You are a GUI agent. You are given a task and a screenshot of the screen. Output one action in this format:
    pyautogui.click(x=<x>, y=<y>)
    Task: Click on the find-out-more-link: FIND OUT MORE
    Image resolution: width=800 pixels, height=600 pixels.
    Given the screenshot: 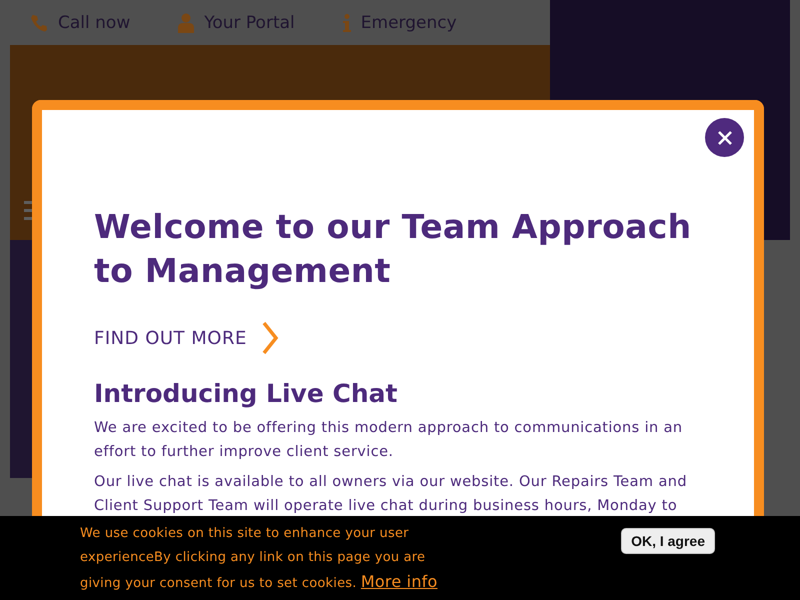 What is the action you would take?
    pyautogui.click(x=186, y=338)
    